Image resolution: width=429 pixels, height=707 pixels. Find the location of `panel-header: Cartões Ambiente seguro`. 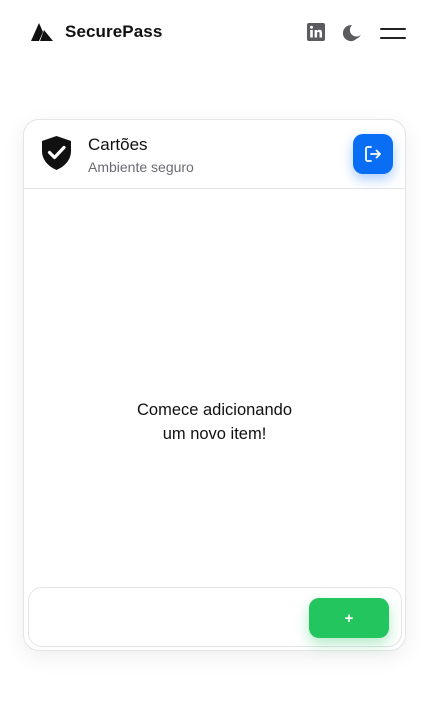

panel-header: Cartões Ambiente seguro is located at coordinates (214, 154).